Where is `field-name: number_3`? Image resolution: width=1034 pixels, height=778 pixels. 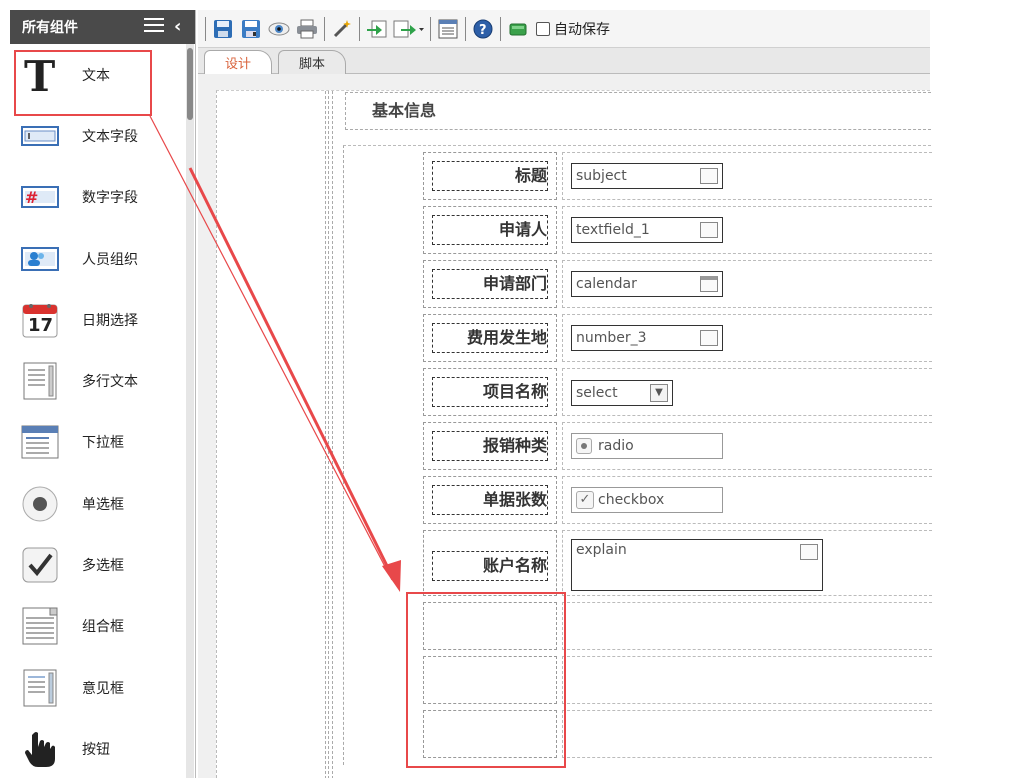
field-name: number_3 is located at coordinates (611, 338).